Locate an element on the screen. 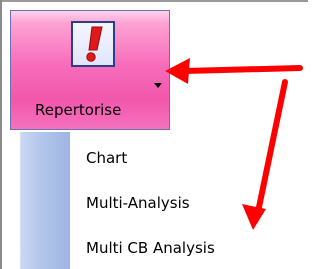 The width and height of the screenshot is (320, 269). window-border-left is located at coordinates (1, 134).